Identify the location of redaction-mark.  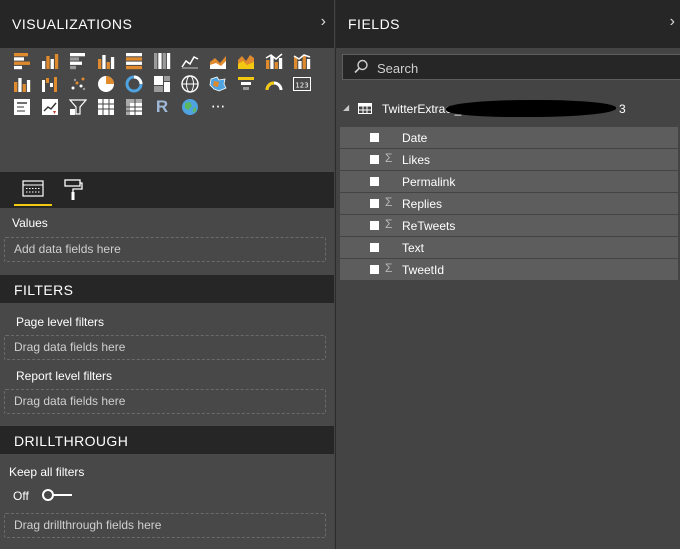
(531, 108).